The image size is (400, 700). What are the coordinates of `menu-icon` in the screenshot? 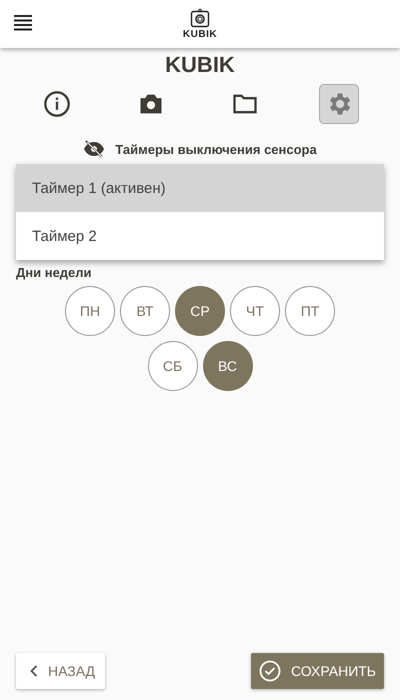 It's located at (23, 23).